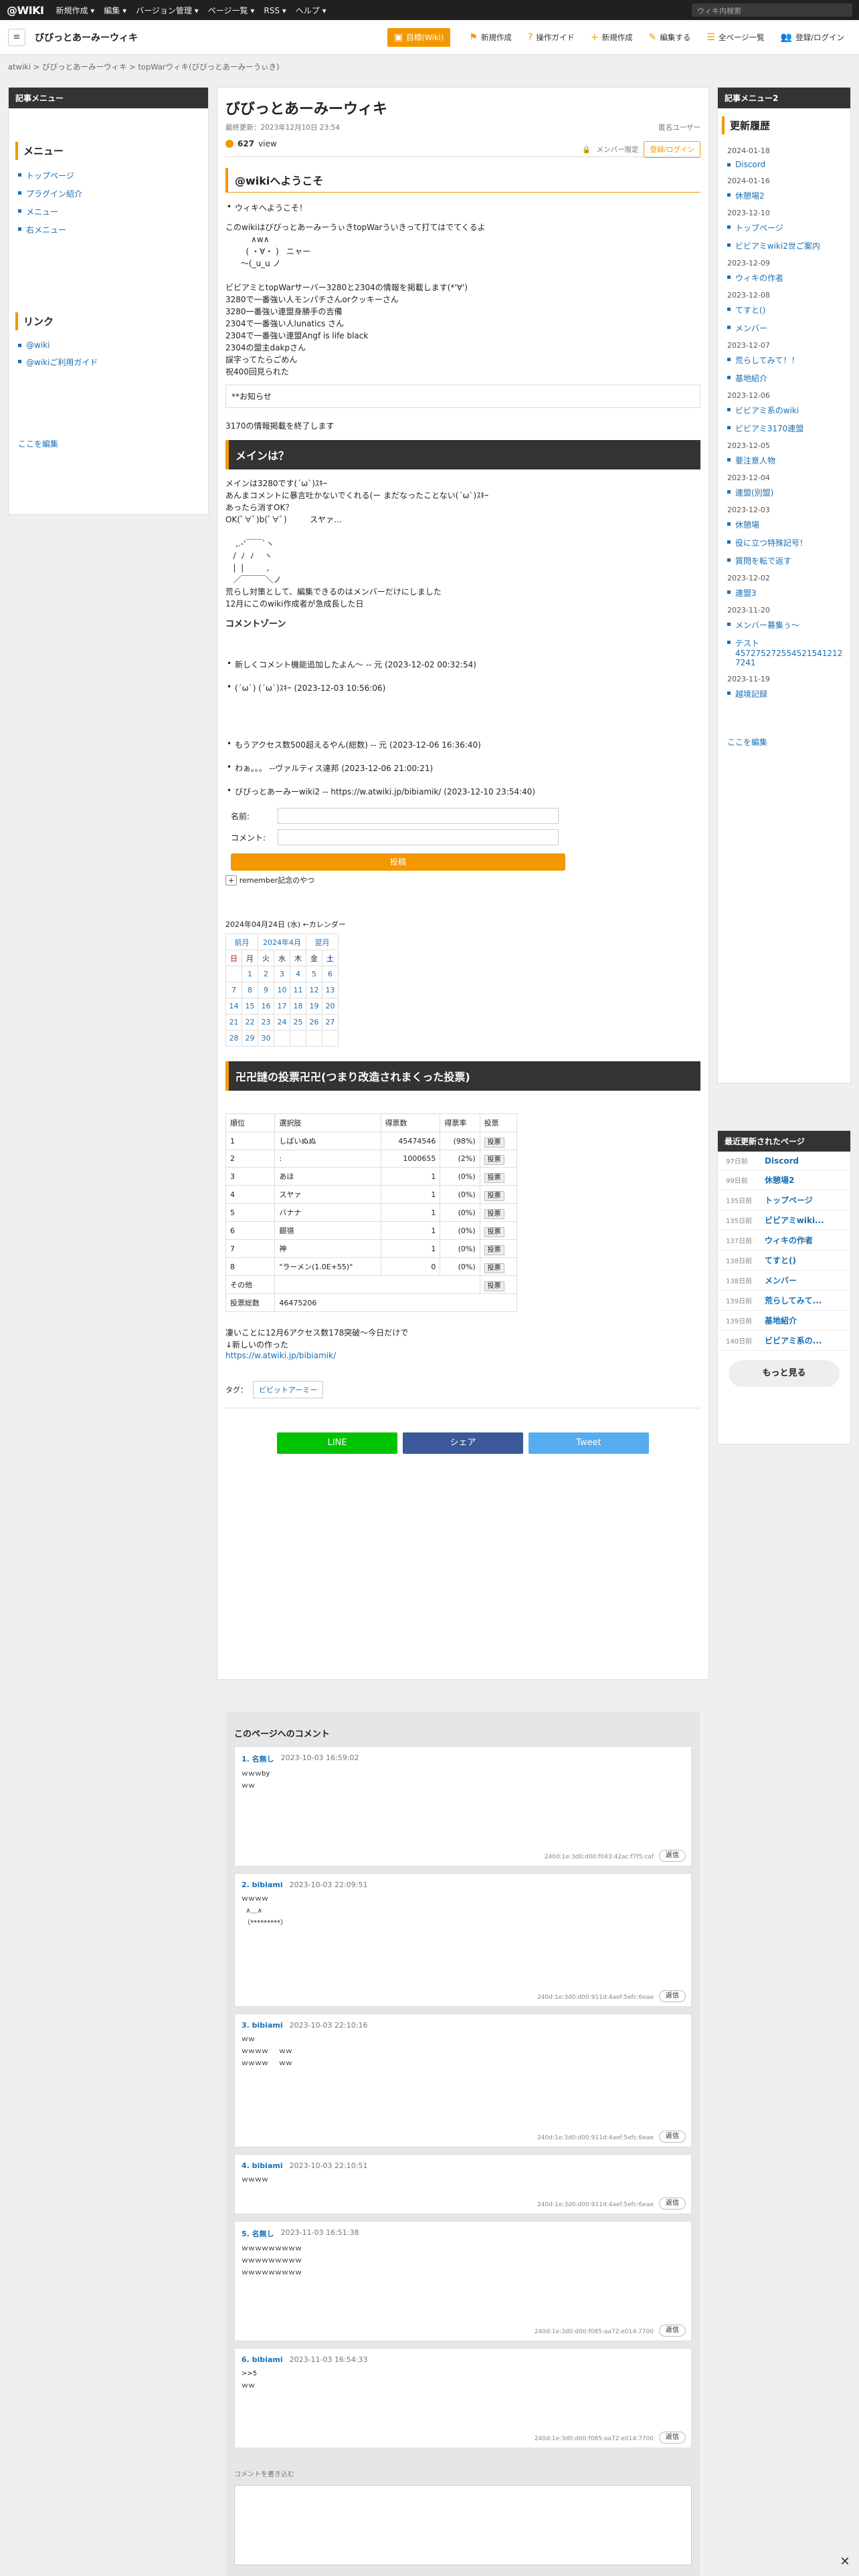  Describe the element at coordinates (463, 2525) in the screenshot. I see `new-comment-textarea` at that location.